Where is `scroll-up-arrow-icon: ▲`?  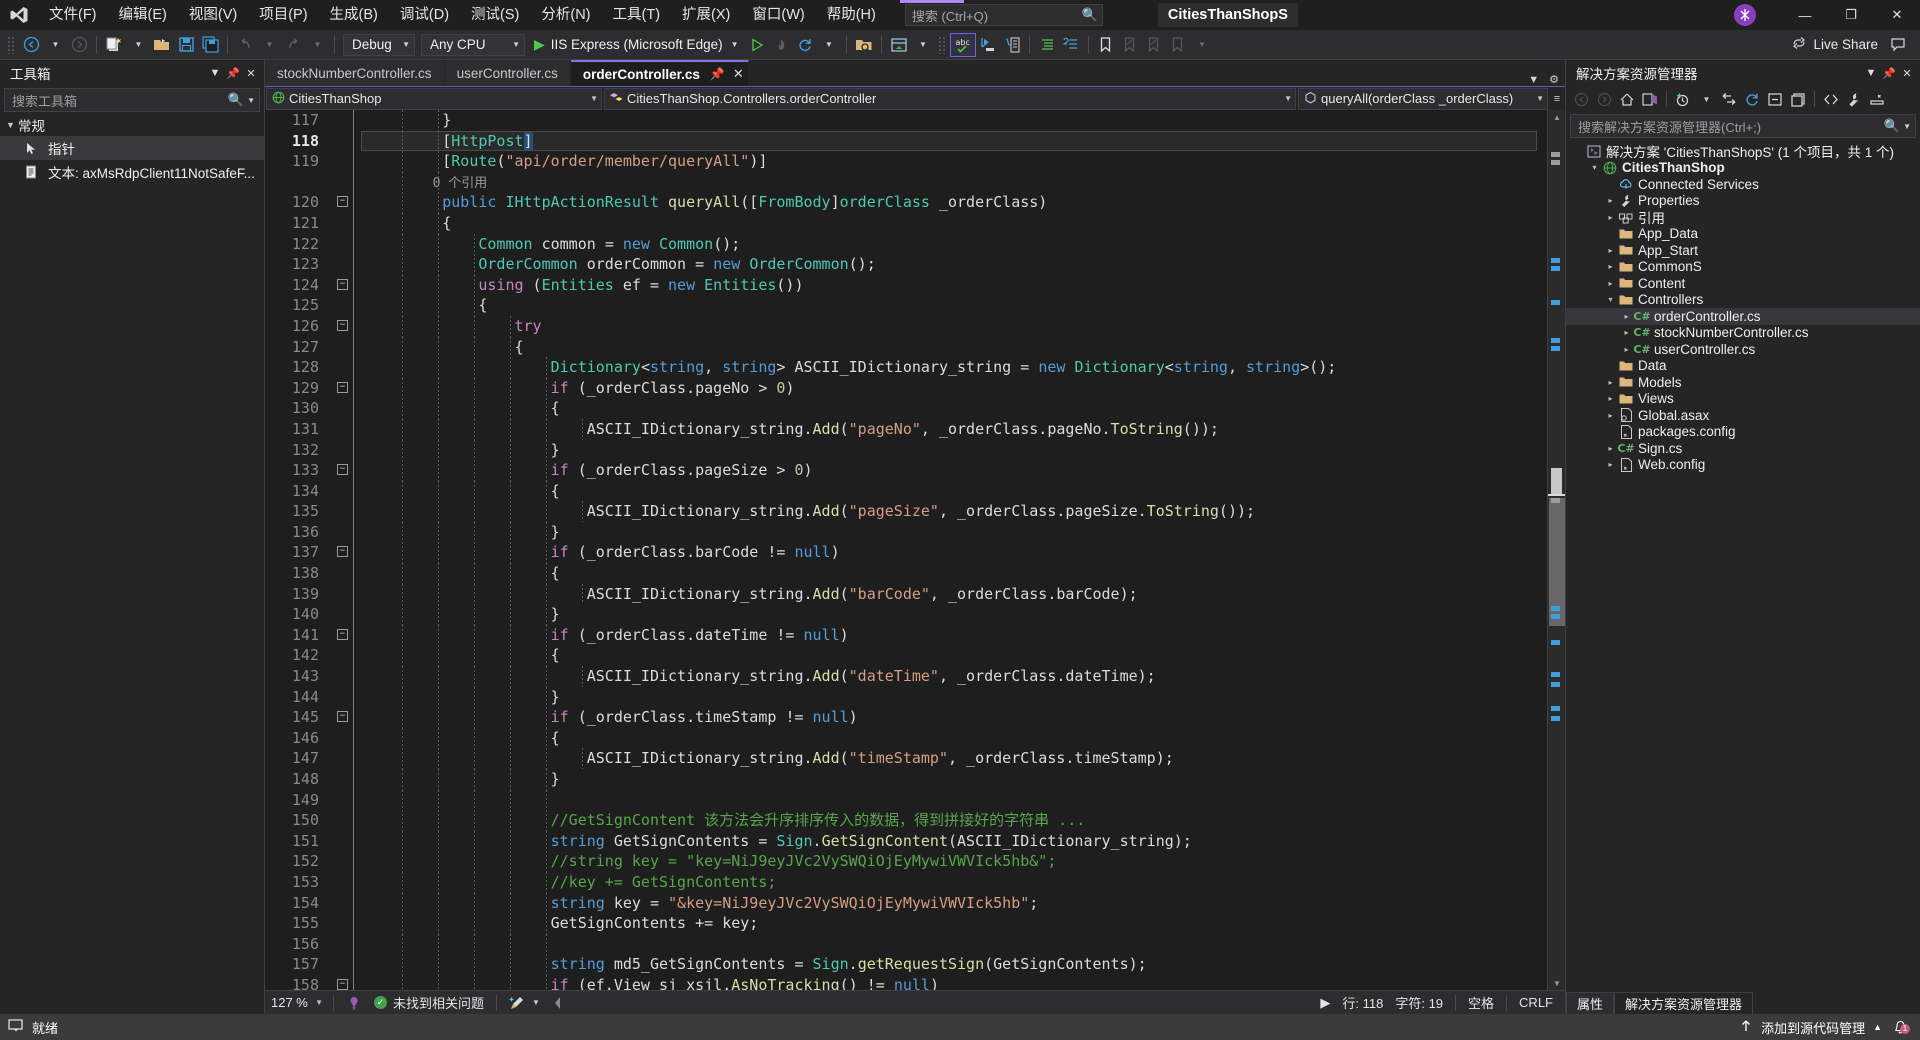
scroll-up-arrow-icon: ▲ is located at coordinates (1557, 117).